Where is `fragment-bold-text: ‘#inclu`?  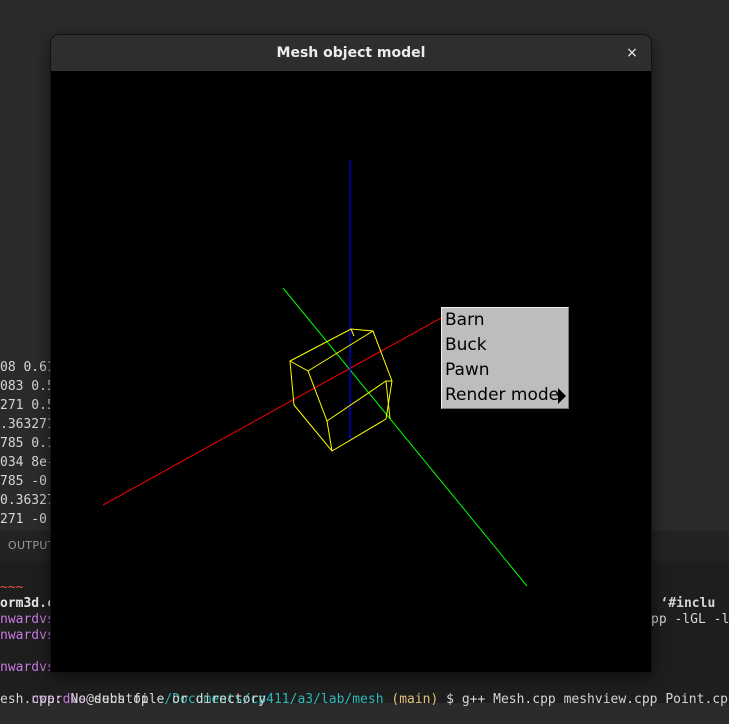
fragment-bold-text: ‘#inclu is located at coordinates (688, 603).